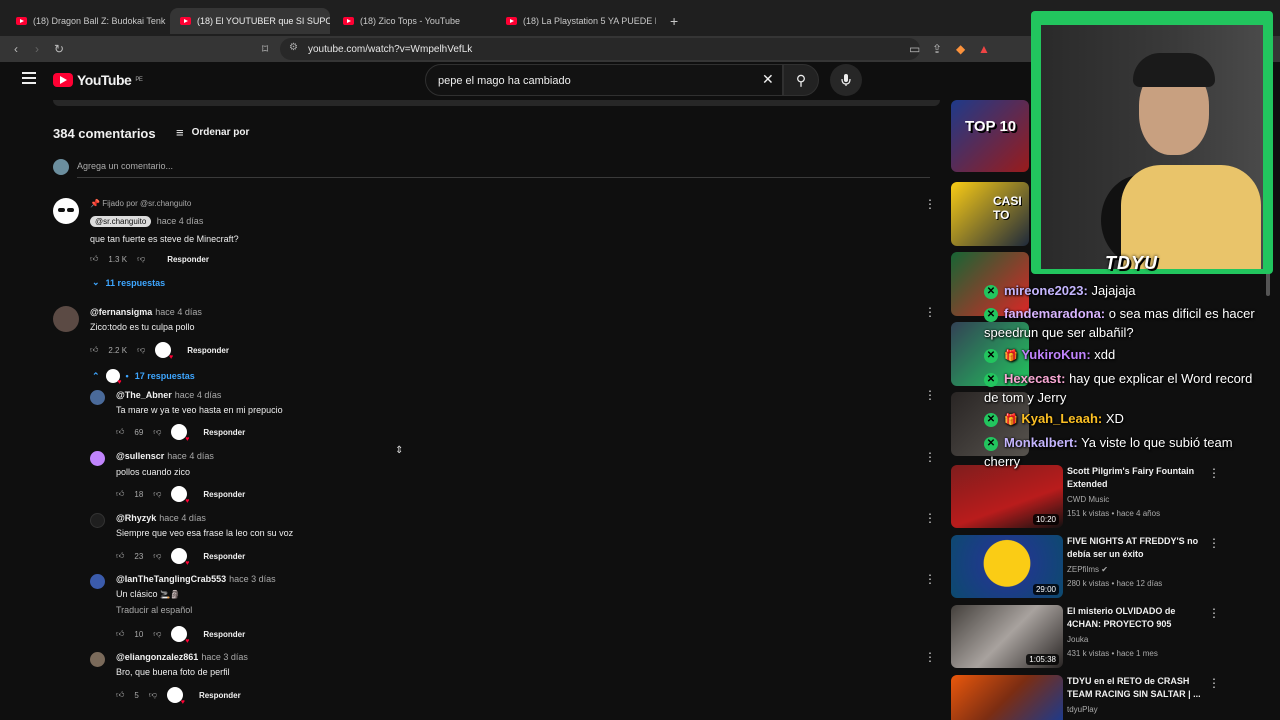 Image resolution: width=1280 pixels, height=720 pixels. I want to click on chevron-up-icon: ⌃, so click(96, 375).